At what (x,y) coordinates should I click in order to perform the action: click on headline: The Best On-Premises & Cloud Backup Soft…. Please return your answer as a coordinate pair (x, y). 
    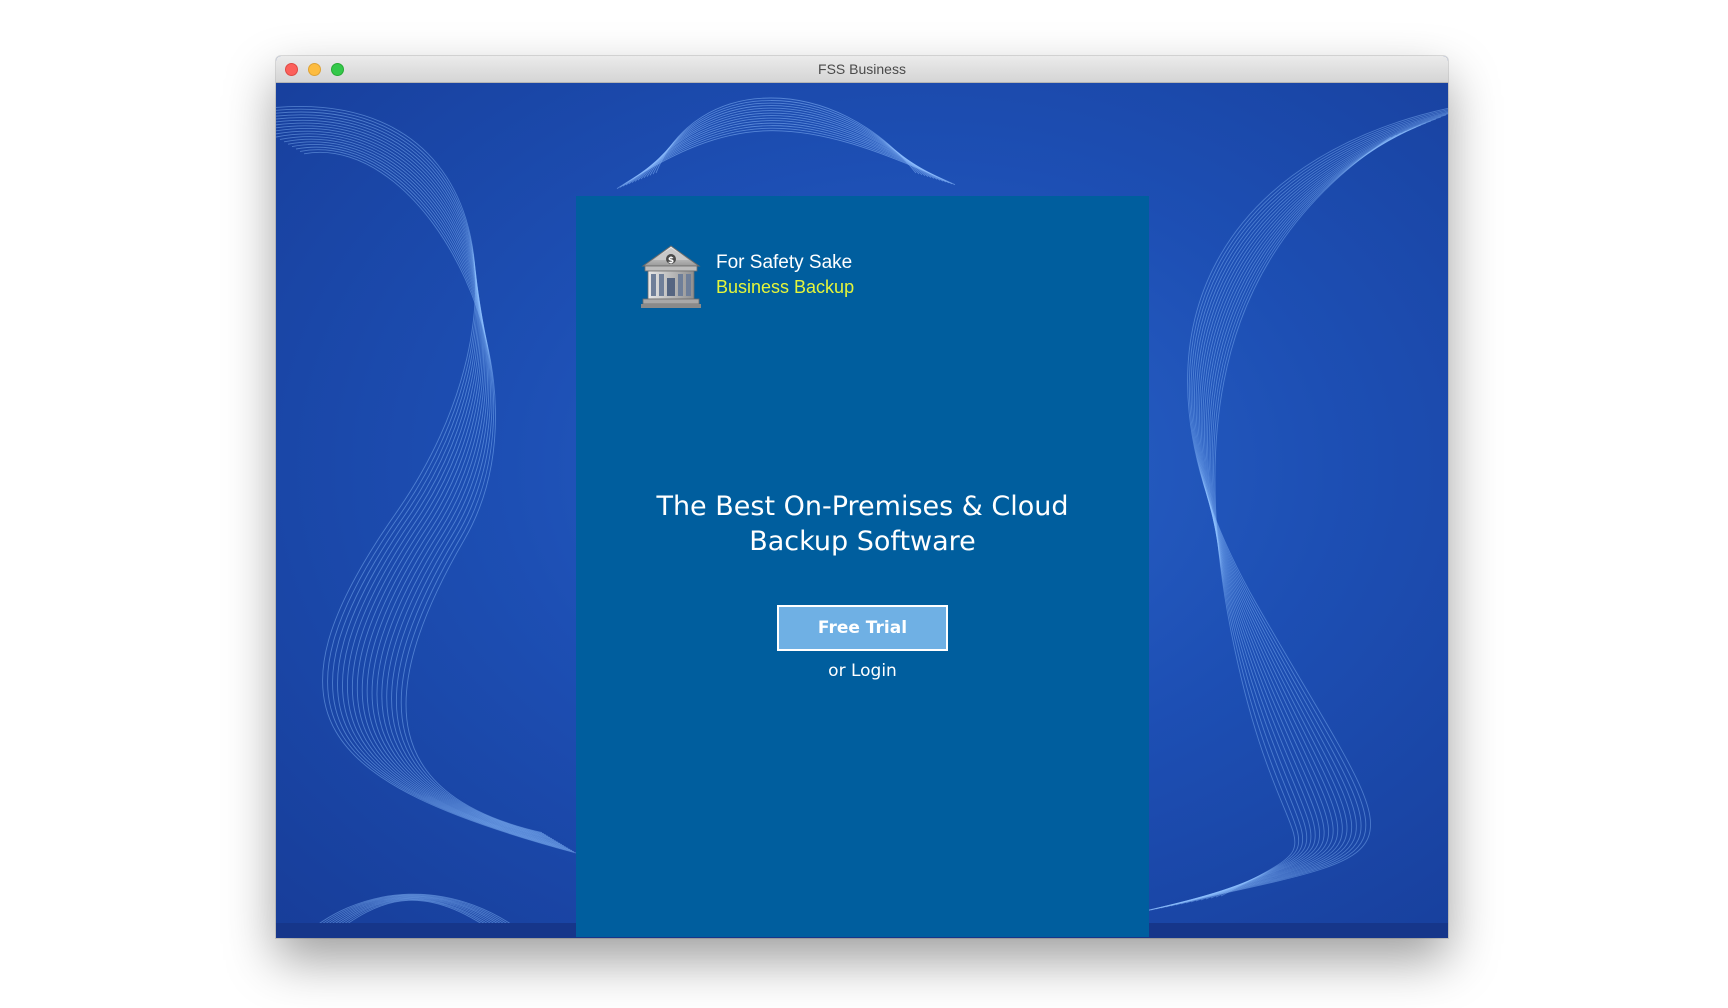
    Looking at the image, I should click on (862, 524).